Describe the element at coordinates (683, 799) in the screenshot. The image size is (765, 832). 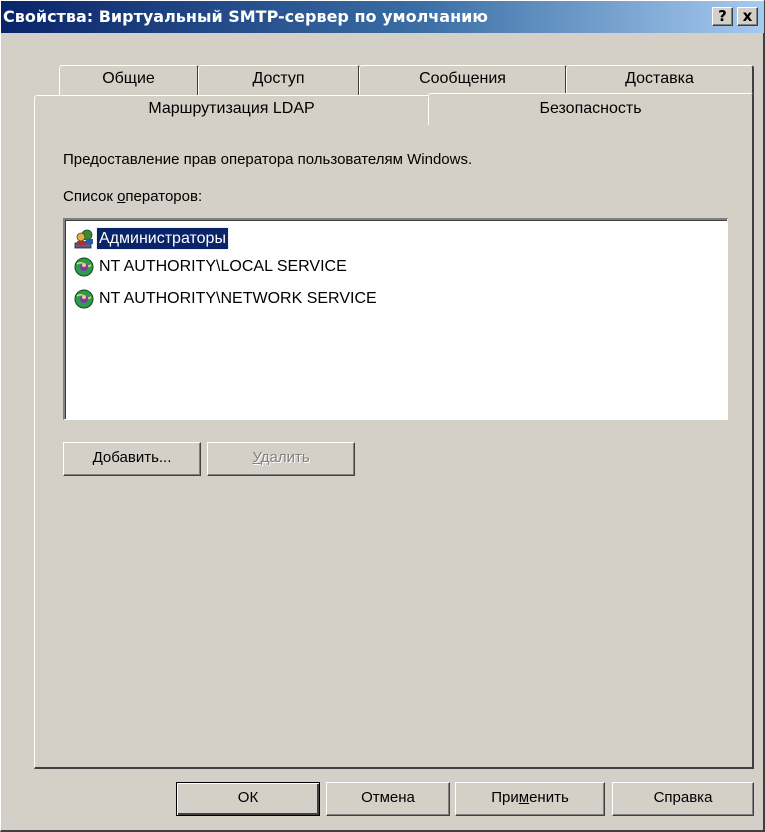
I see `help-dialog-button: Справка` at that location.